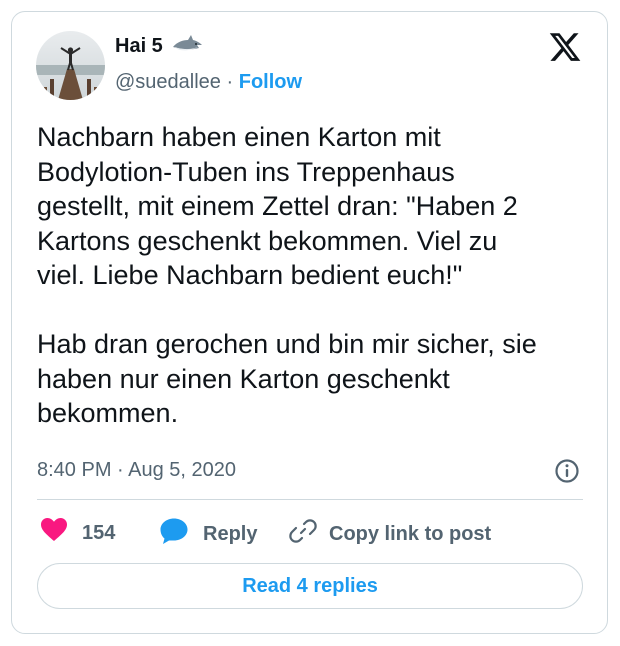 This screenshot has height=646, width=620. What do you see at coordinates (567, 471) in the screenshot?
I see `info-icon` at bounding box center [567, 471].